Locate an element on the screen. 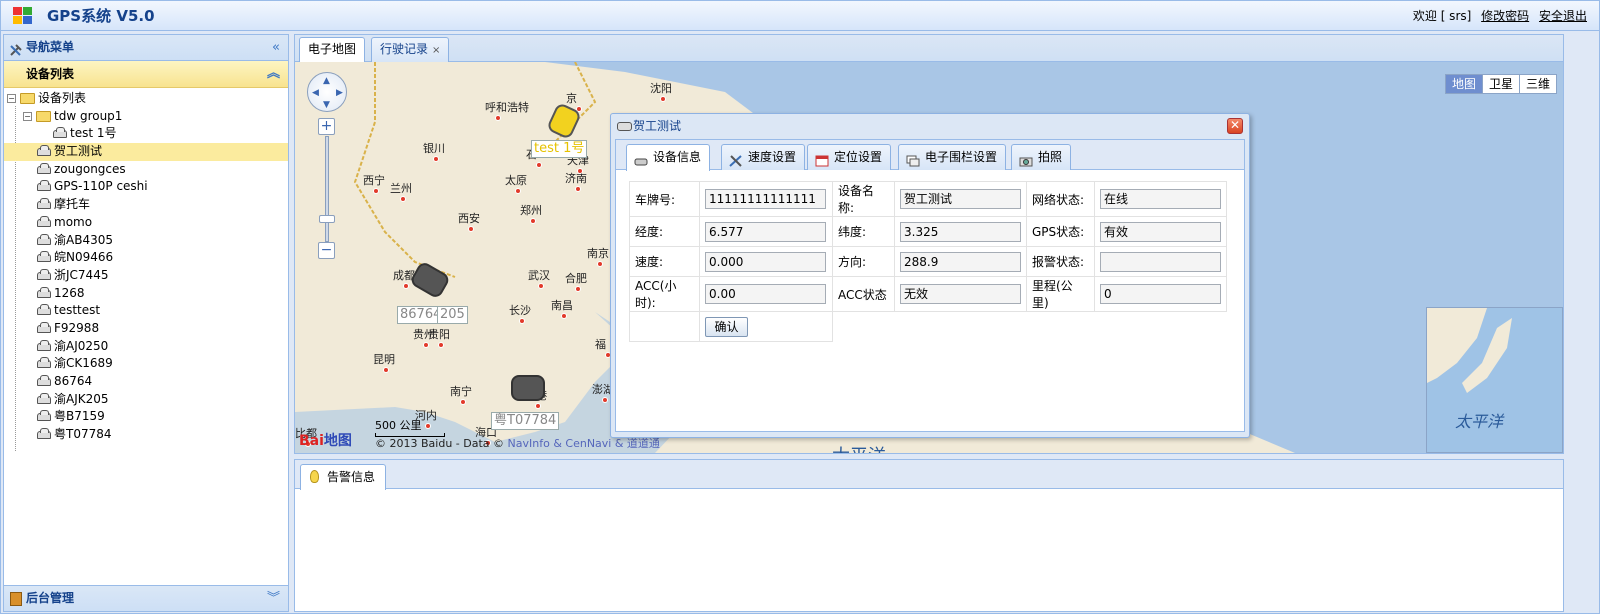 The image size is (1600, 614). tree-device-item: GPS-110P ceshi is located at coordinates (146, 187).